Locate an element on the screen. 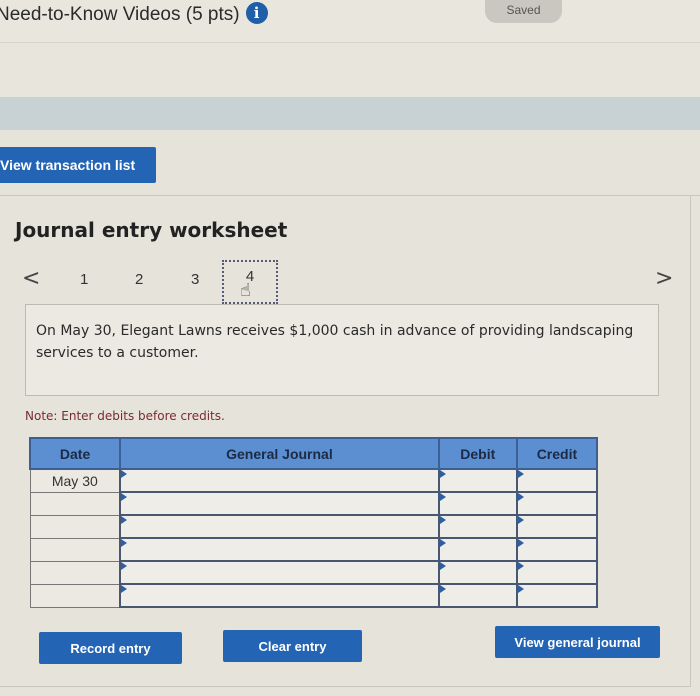  table-row: May 30 is located at coordinates (314, 480).